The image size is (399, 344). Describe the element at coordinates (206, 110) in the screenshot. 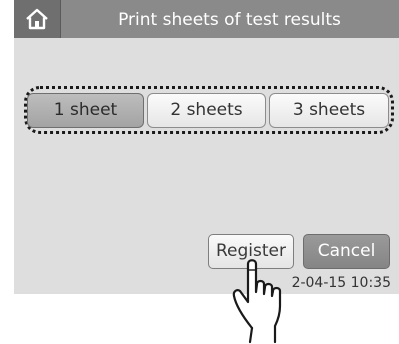

I see `option-2-sheets: 2 sheets` at that location.